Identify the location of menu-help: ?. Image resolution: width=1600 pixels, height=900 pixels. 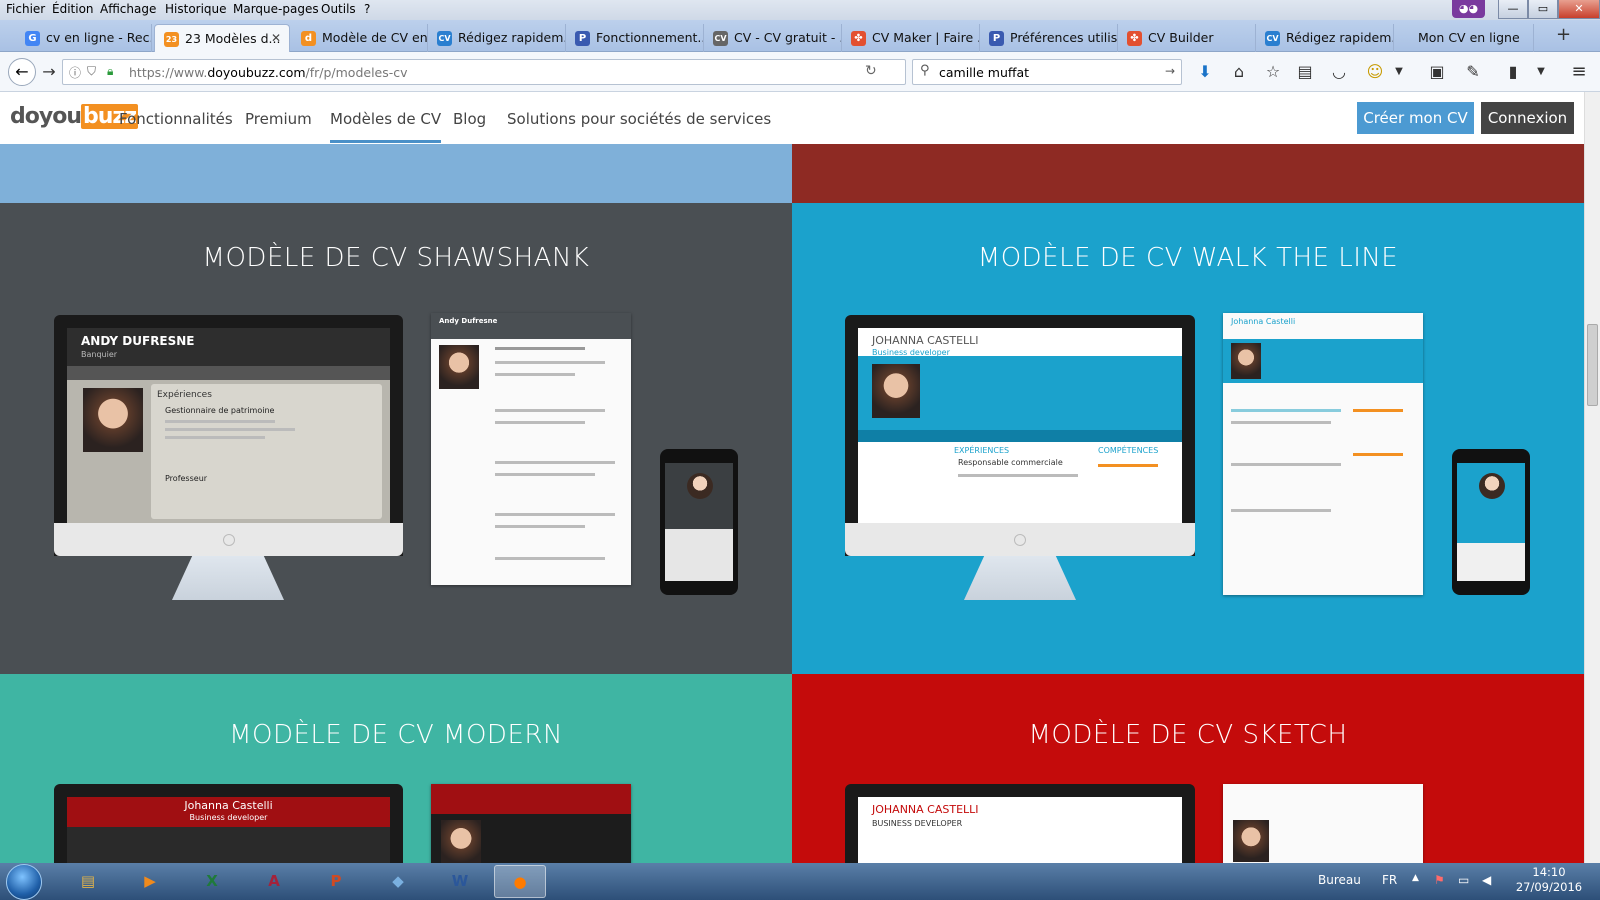
(367, 9).